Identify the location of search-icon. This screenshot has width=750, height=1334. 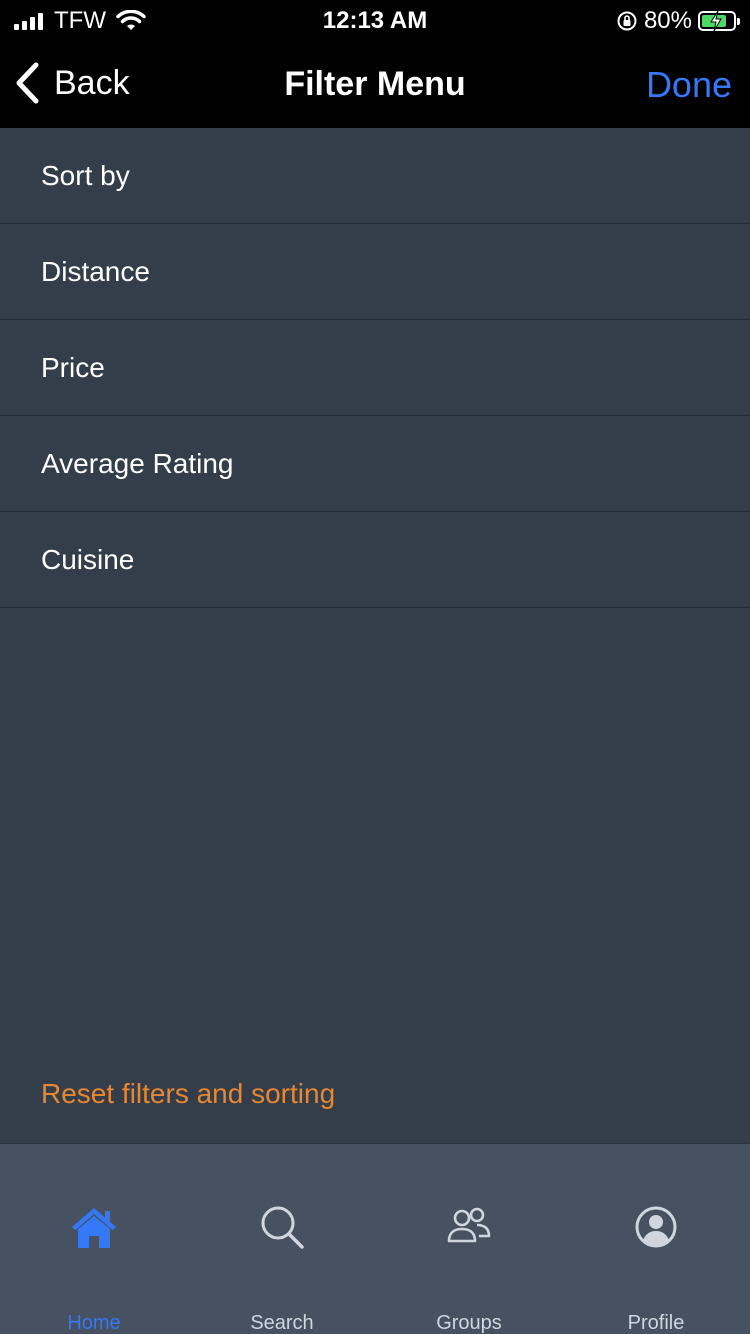
(282, 1227).